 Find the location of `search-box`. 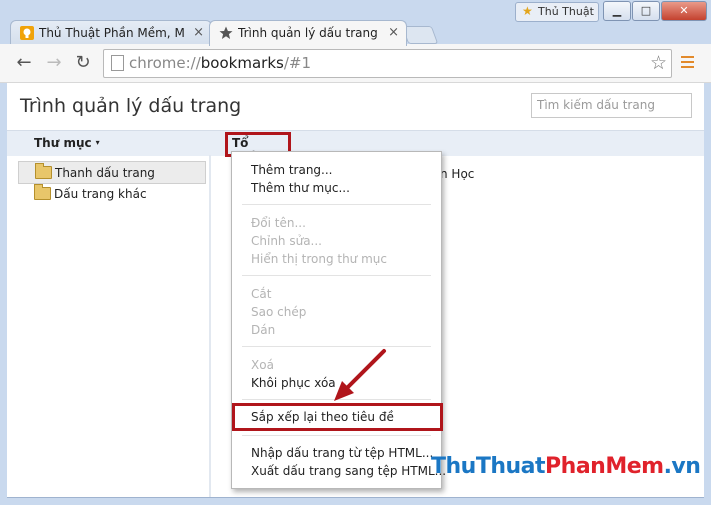

search-box is located at coordinates (611, 105).